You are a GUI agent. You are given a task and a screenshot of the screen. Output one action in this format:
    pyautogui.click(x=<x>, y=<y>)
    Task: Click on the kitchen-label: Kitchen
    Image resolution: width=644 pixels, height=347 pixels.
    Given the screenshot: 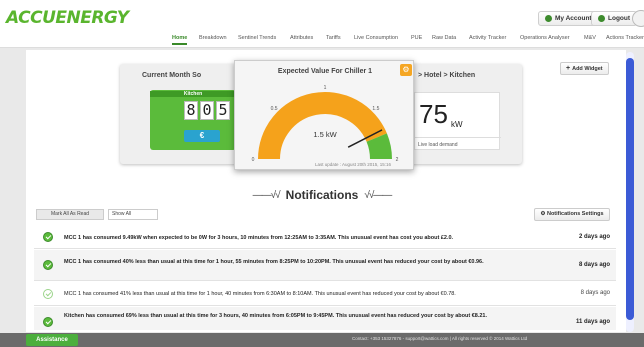 What is the action you would take?
    pyautogui.click(x=193, y=94)
    